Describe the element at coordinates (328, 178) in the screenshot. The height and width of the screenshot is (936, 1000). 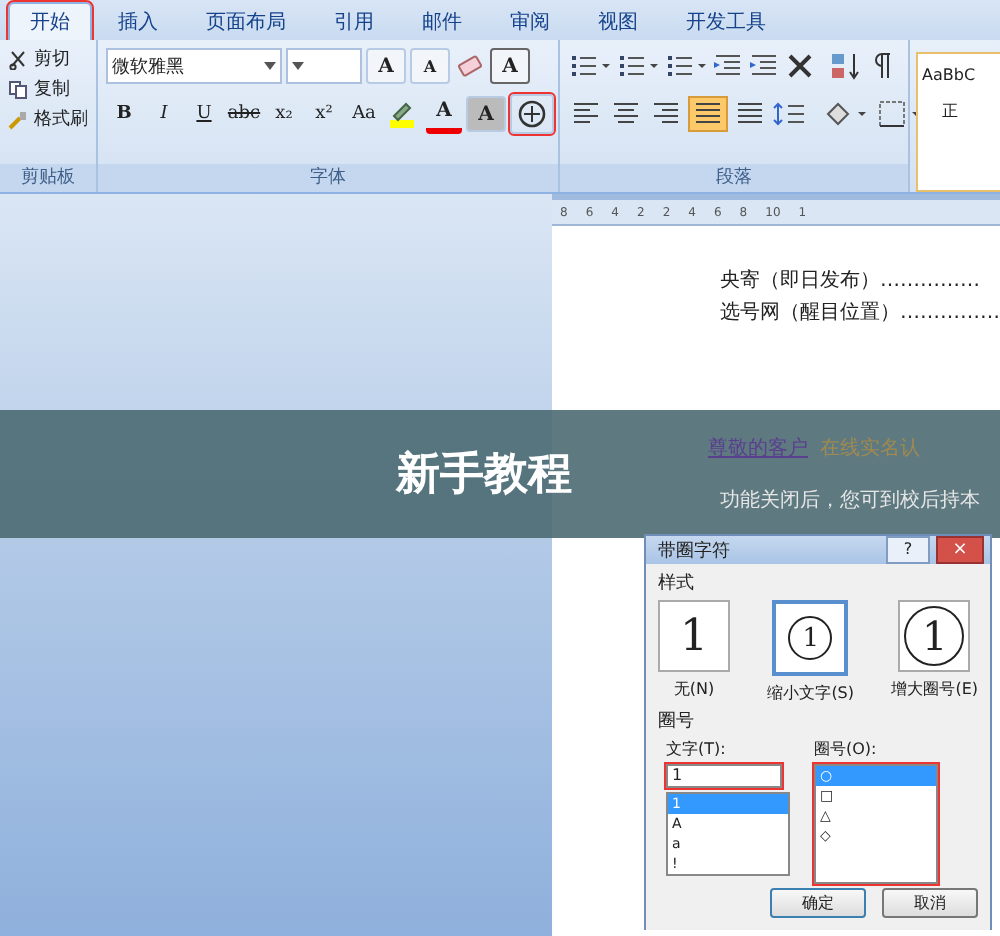
I see `group-label: 字体` at that location.